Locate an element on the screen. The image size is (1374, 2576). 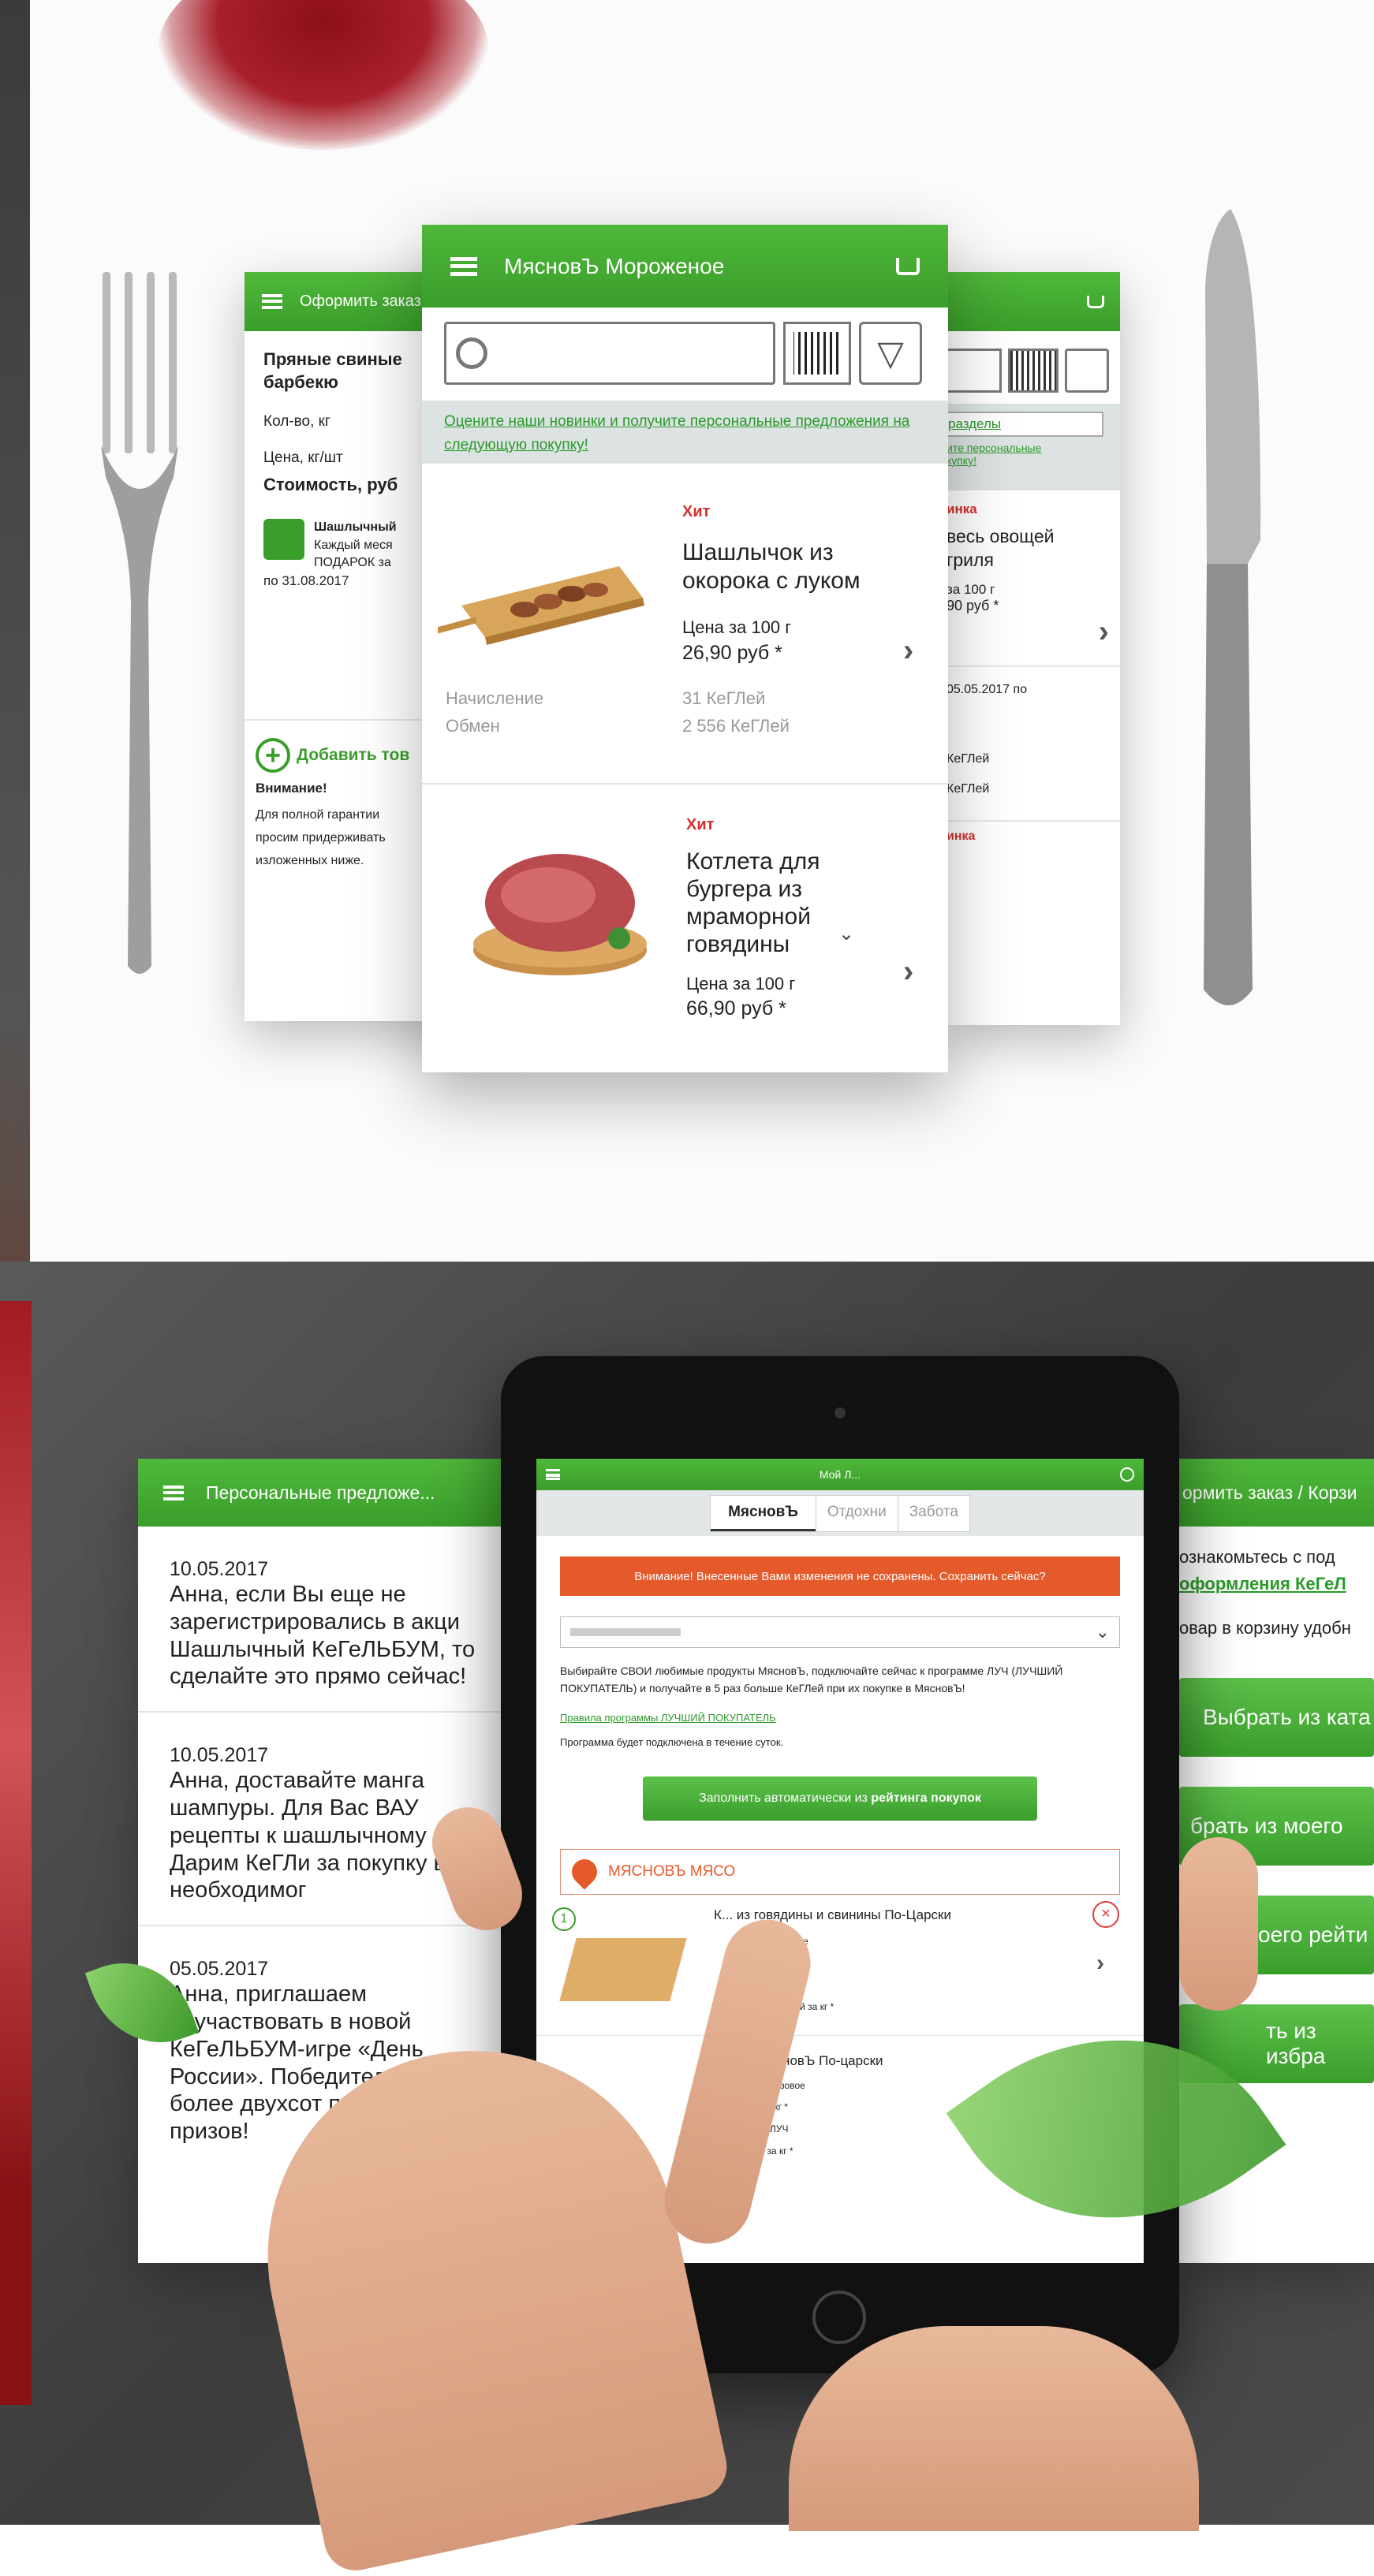
accrual-label: Начисление is located at coordinates (495, 698).